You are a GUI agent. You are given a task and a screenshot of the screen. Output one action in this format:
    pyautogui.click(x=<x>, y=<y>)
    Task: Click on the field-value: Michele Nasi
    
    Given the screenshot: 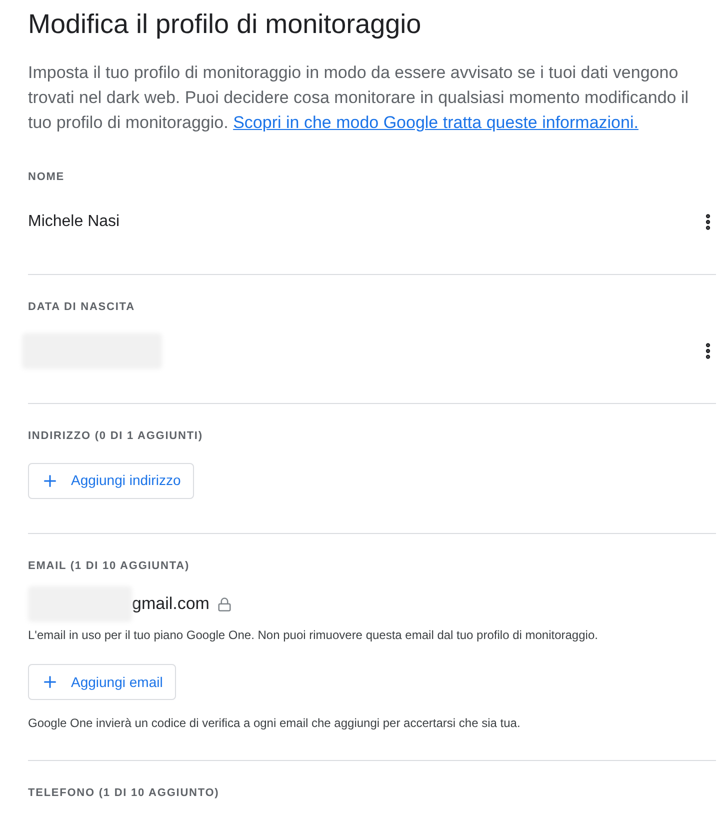 What is the action you would take?
    pyautogui.click(x=74, y=222)
    